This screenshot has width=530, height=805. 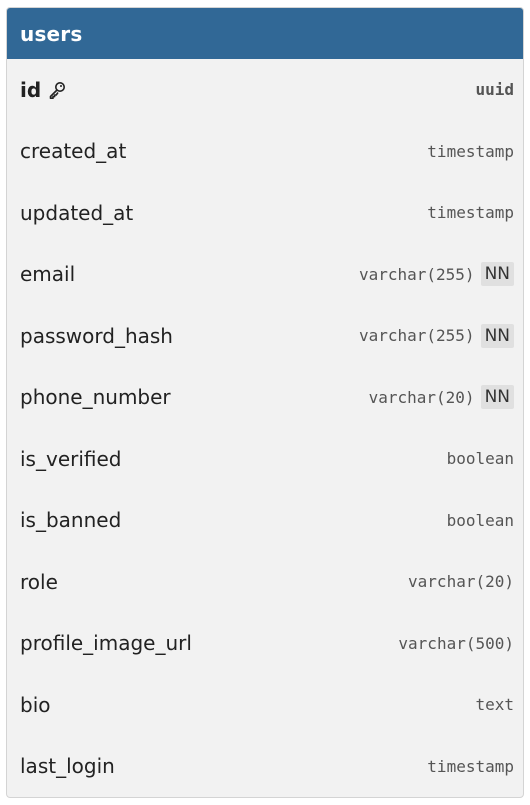 I want to click on table-header: users, so click(x=265, y=33).